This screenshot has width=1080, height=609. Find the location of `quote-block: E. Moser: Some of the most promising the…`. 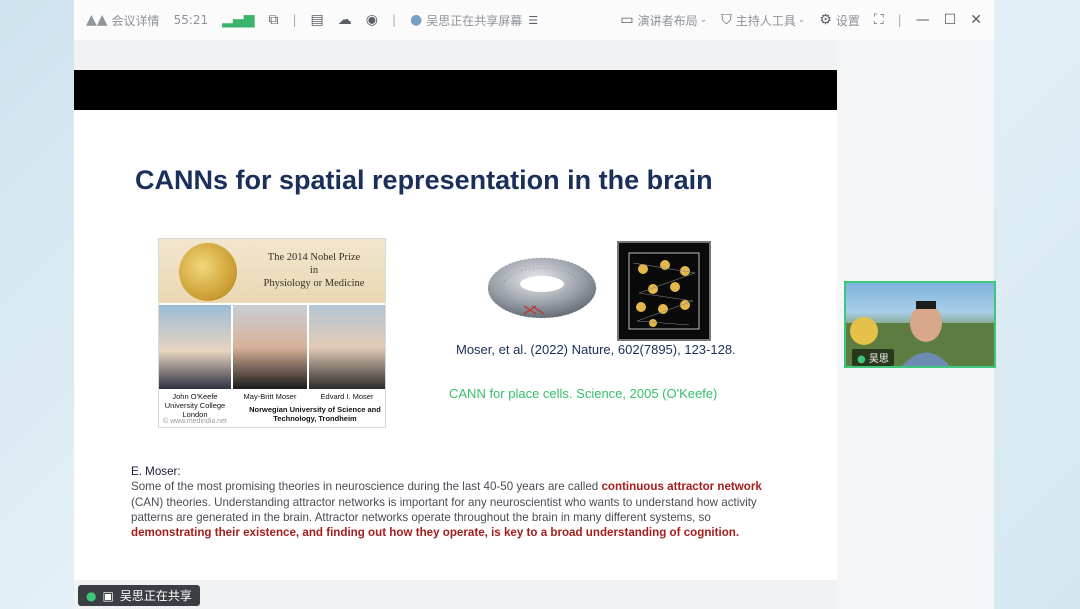

quote-block: E. Moser: Some of the most promising the… is located at coordinates (461, 502).